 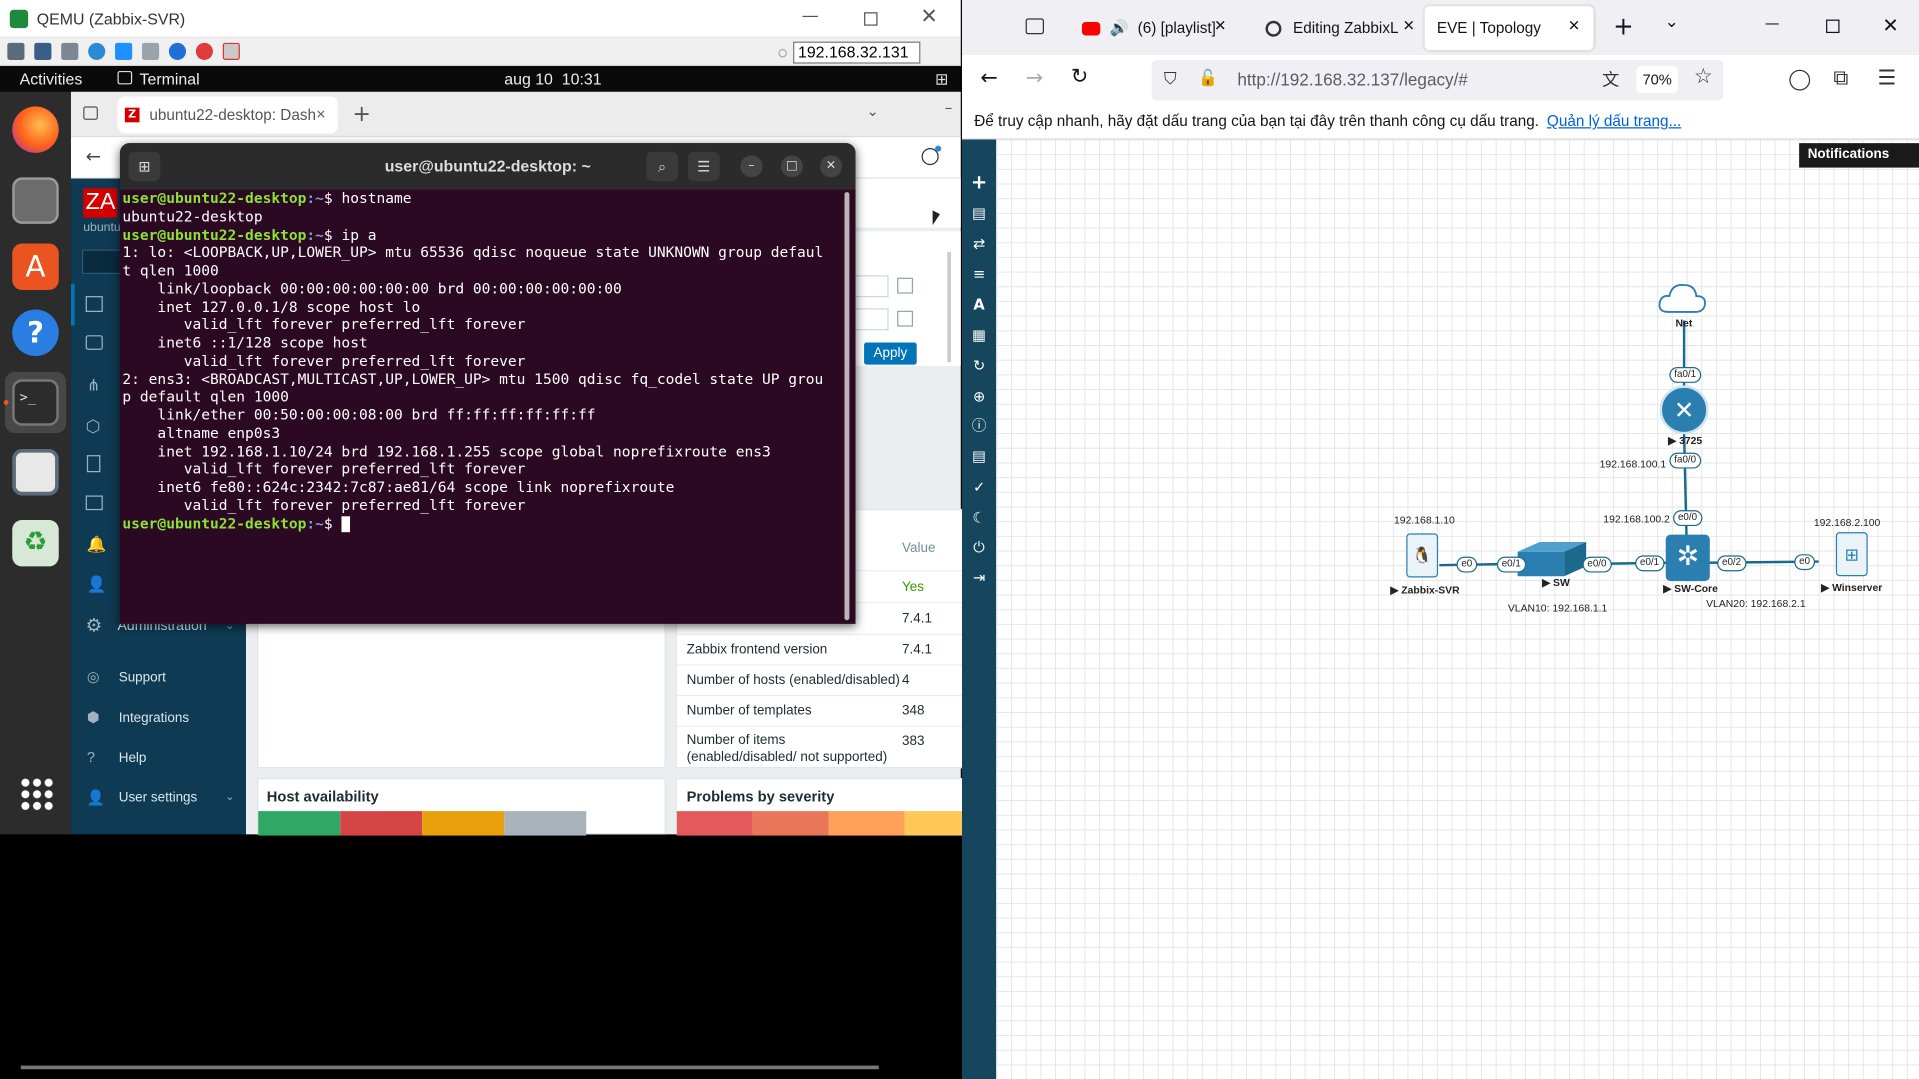 I want to click on startup-configs-icon: ≡, so click(x=979, y=273).